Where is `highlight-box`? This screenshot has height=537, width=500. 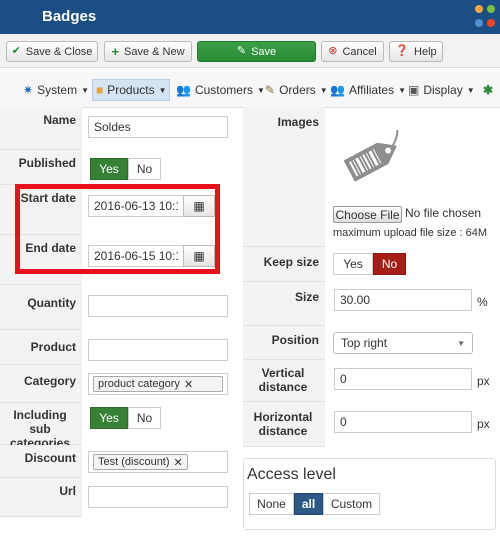 highlight-box is located at coordinates (117, 229).